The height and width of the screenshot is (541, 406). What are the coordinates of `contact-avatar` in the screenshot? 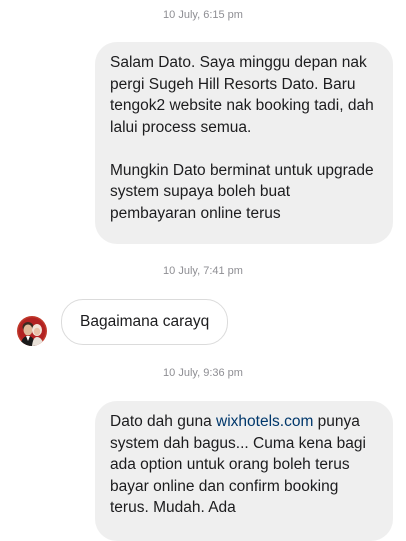 It's located at (32, 331).